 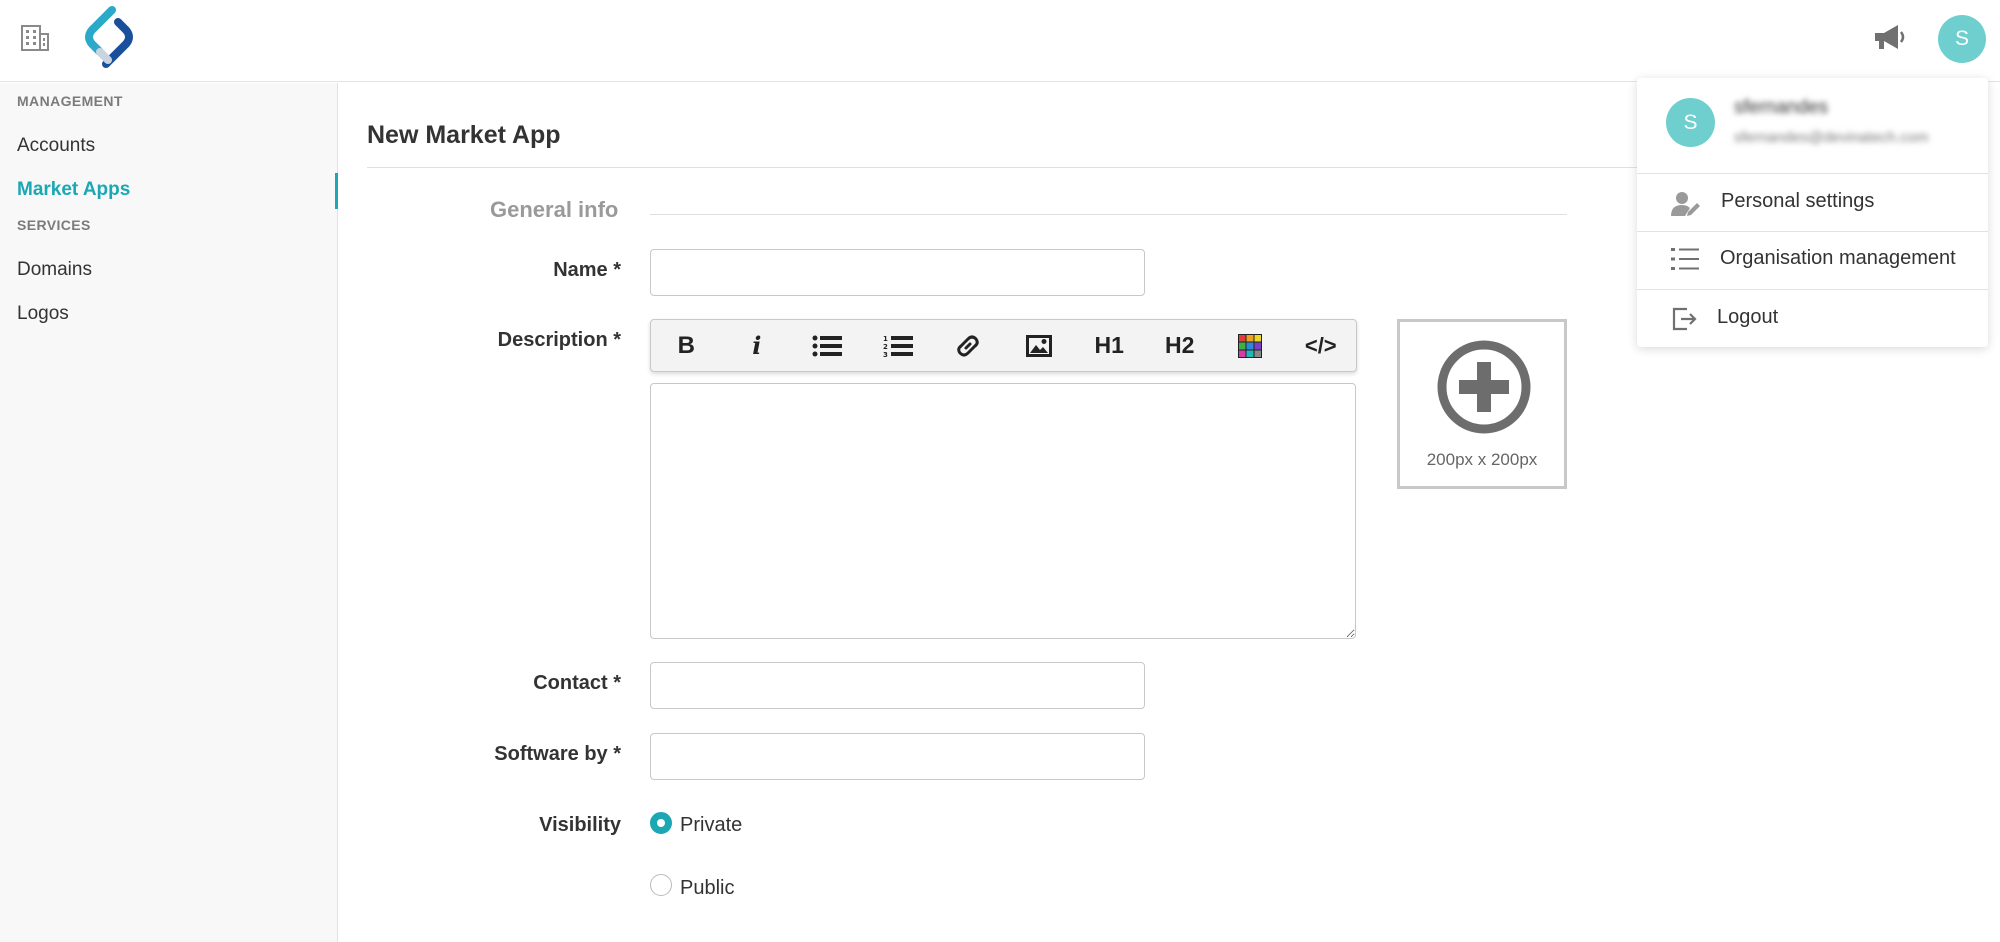 I want to click on image-icon, so click(x=1039, y=345).